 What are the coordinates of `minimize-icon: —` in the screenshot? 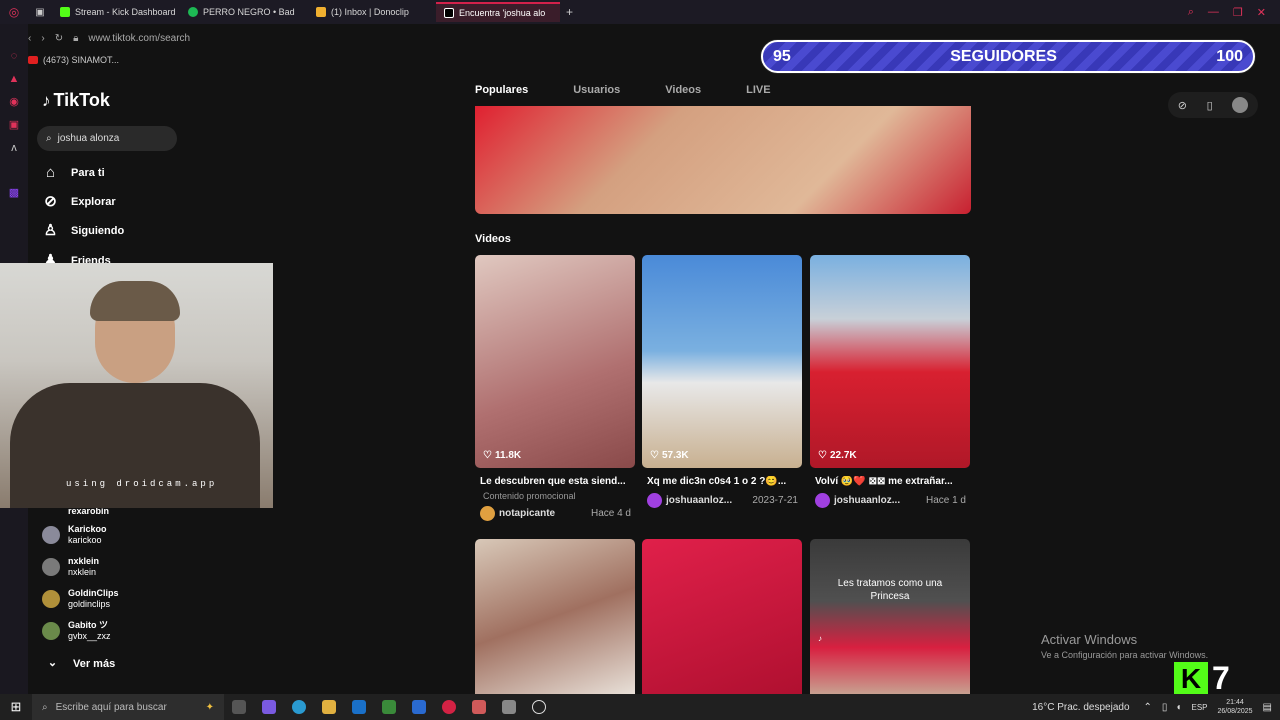 It's located at (1213, 12).